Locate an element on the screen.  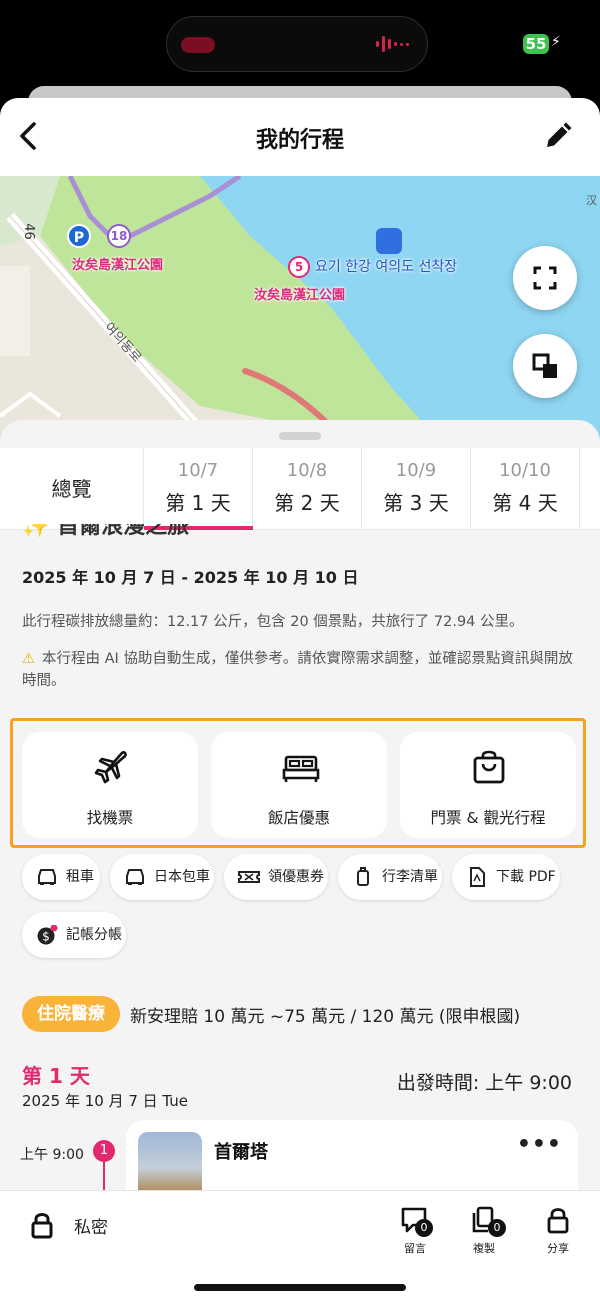
map-label-route: 46 is located at coordinates (28, 231).